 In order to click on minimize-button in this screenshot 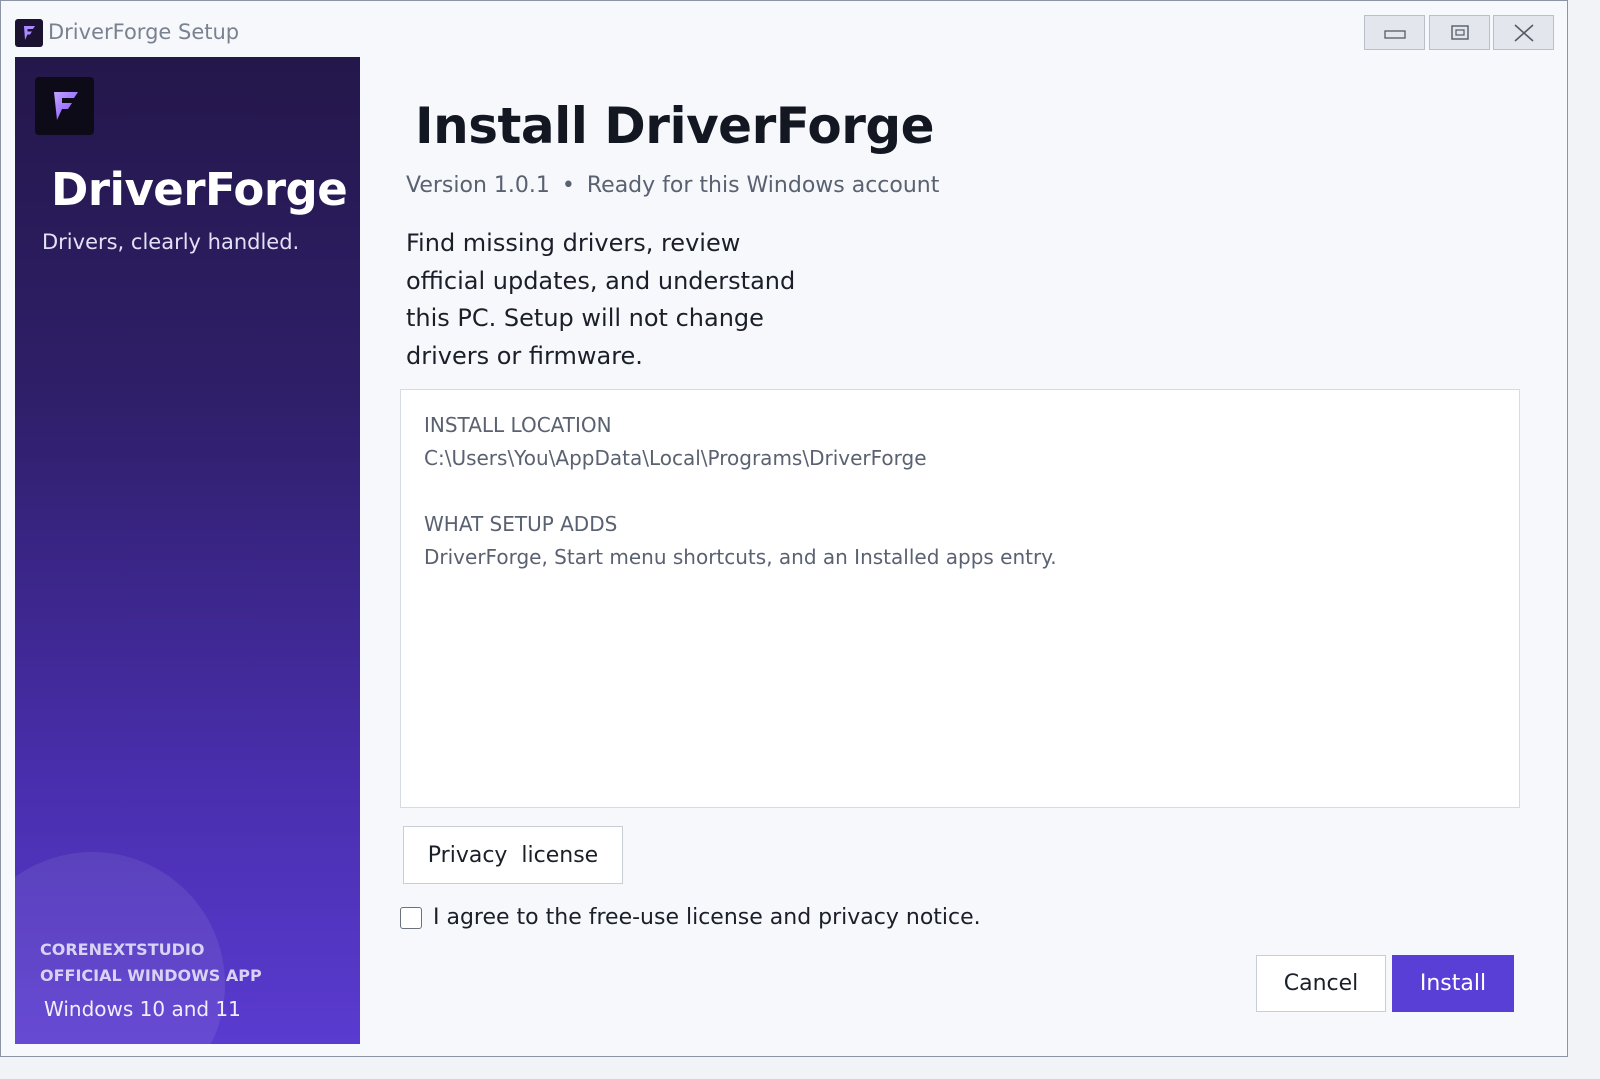, I will do `click(1394, 32)`.